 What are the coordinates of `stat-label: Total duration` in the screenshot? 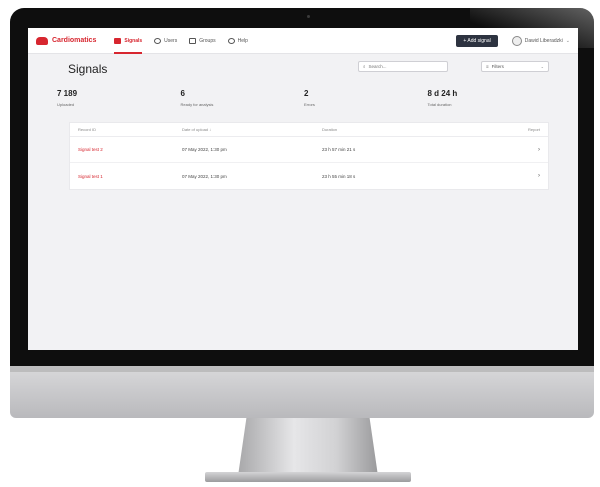 It's located at (439, 104).